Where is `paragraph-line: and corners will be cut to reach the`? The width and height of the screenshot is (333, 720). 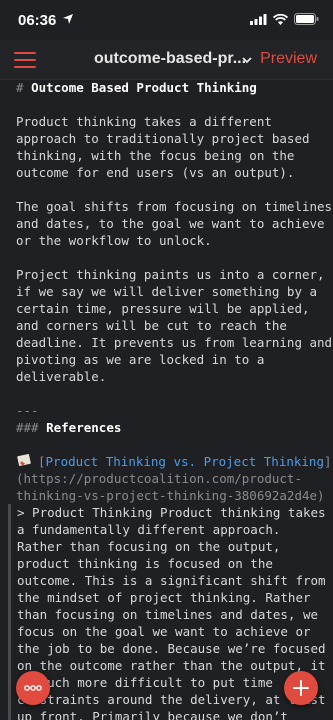
paragraph-line: and corners will be cut to reach the is located at coordinates (151, 325).